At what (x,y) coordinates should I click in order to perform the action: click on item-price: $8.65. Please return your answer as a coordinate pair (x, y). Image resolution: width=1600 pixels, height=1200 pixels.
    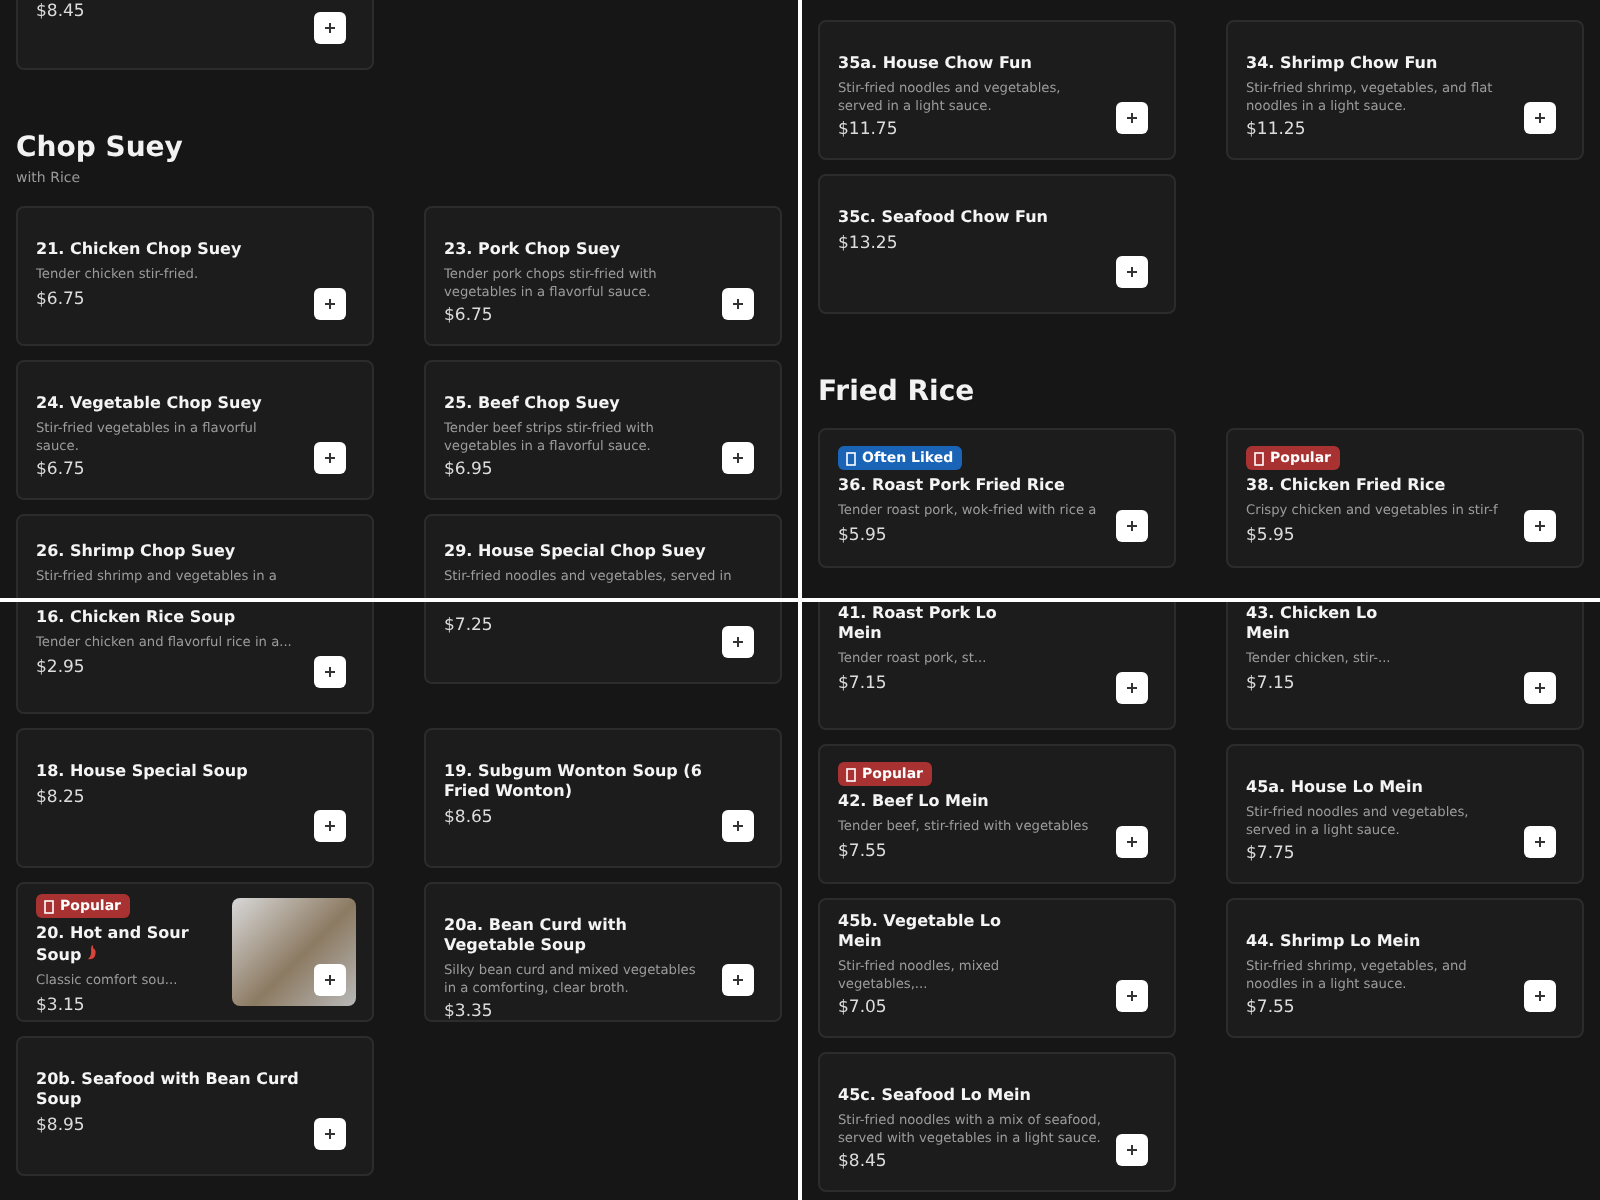
    Looking at the image, I should click on (468, 818).